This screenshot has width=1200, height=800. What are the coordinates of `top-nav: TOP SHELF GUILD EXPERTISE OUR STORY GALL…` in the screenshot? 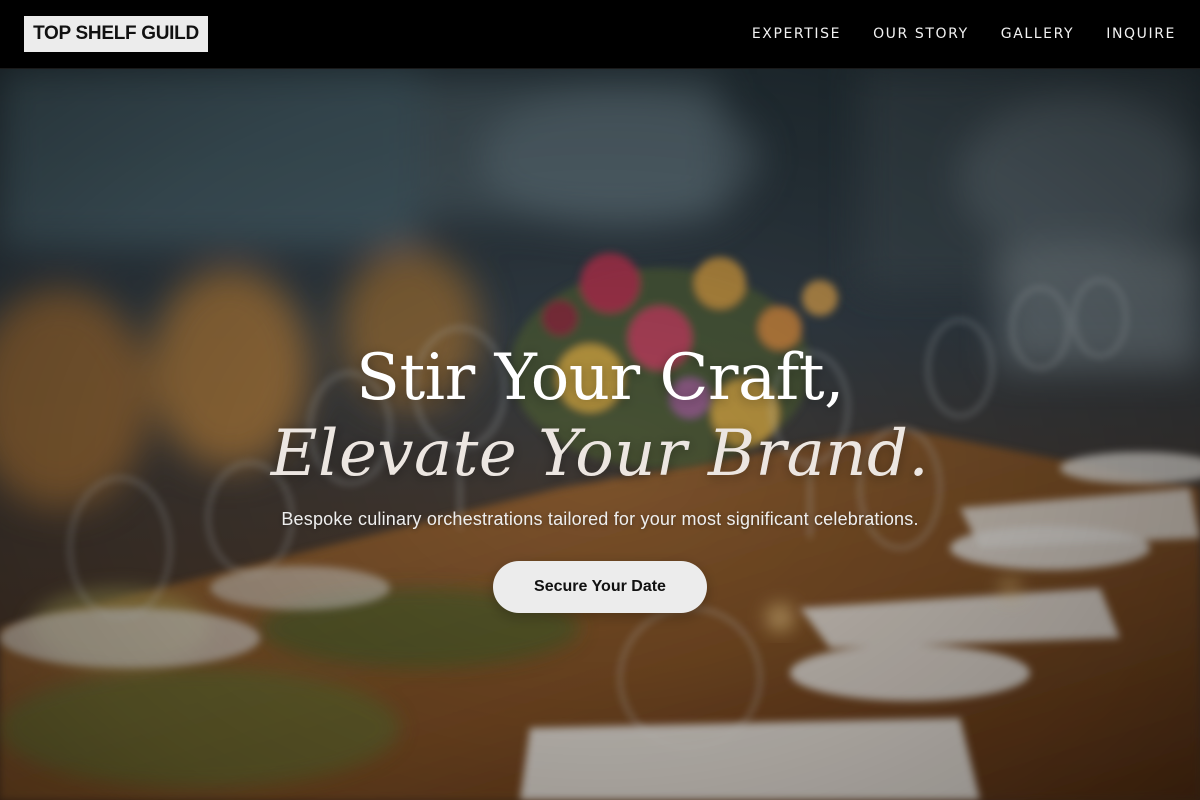 It's located at (600, 34).